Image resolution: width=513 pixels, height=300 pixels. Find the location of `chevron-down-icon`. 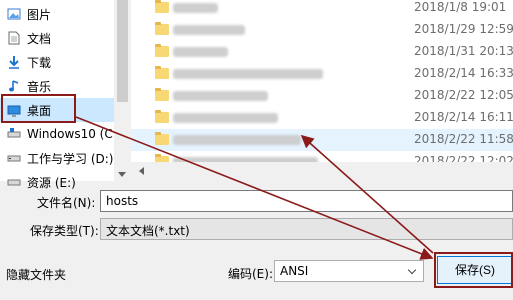

chevron-down-icon is located at coordinates (412, 270).